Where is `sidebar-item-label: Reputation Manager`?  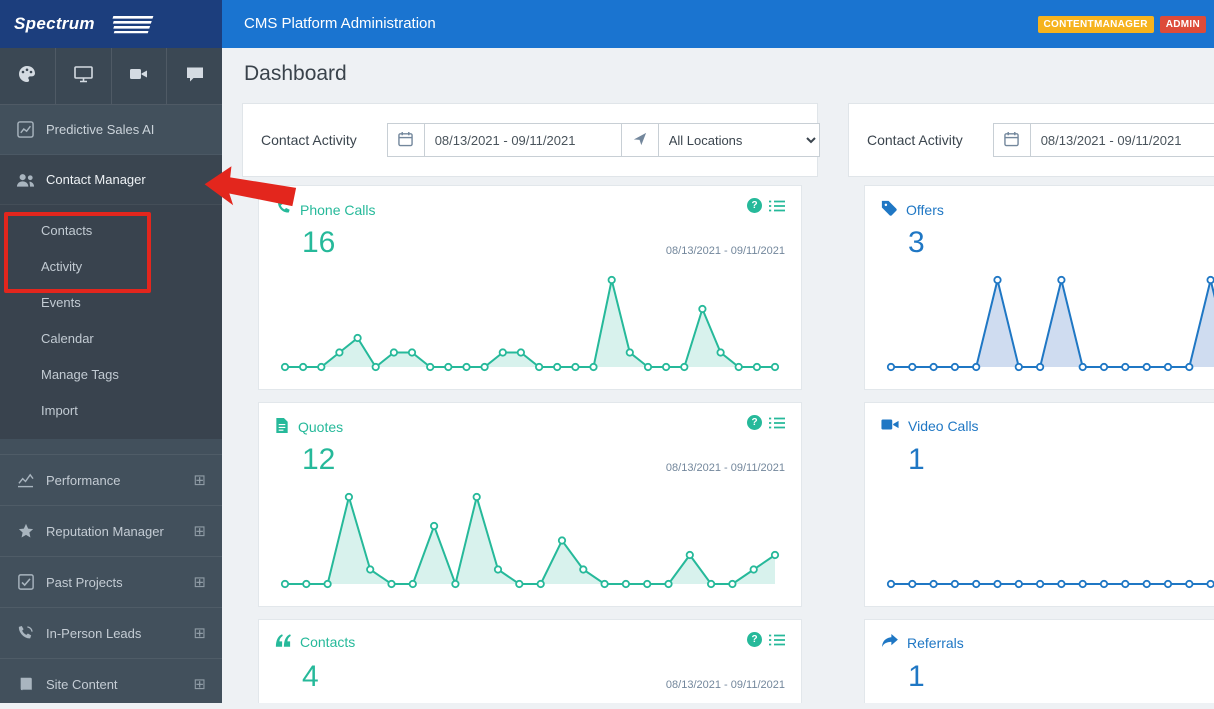 sidebar-item-label: Reputation Manager is located at coordinates (105, 531).